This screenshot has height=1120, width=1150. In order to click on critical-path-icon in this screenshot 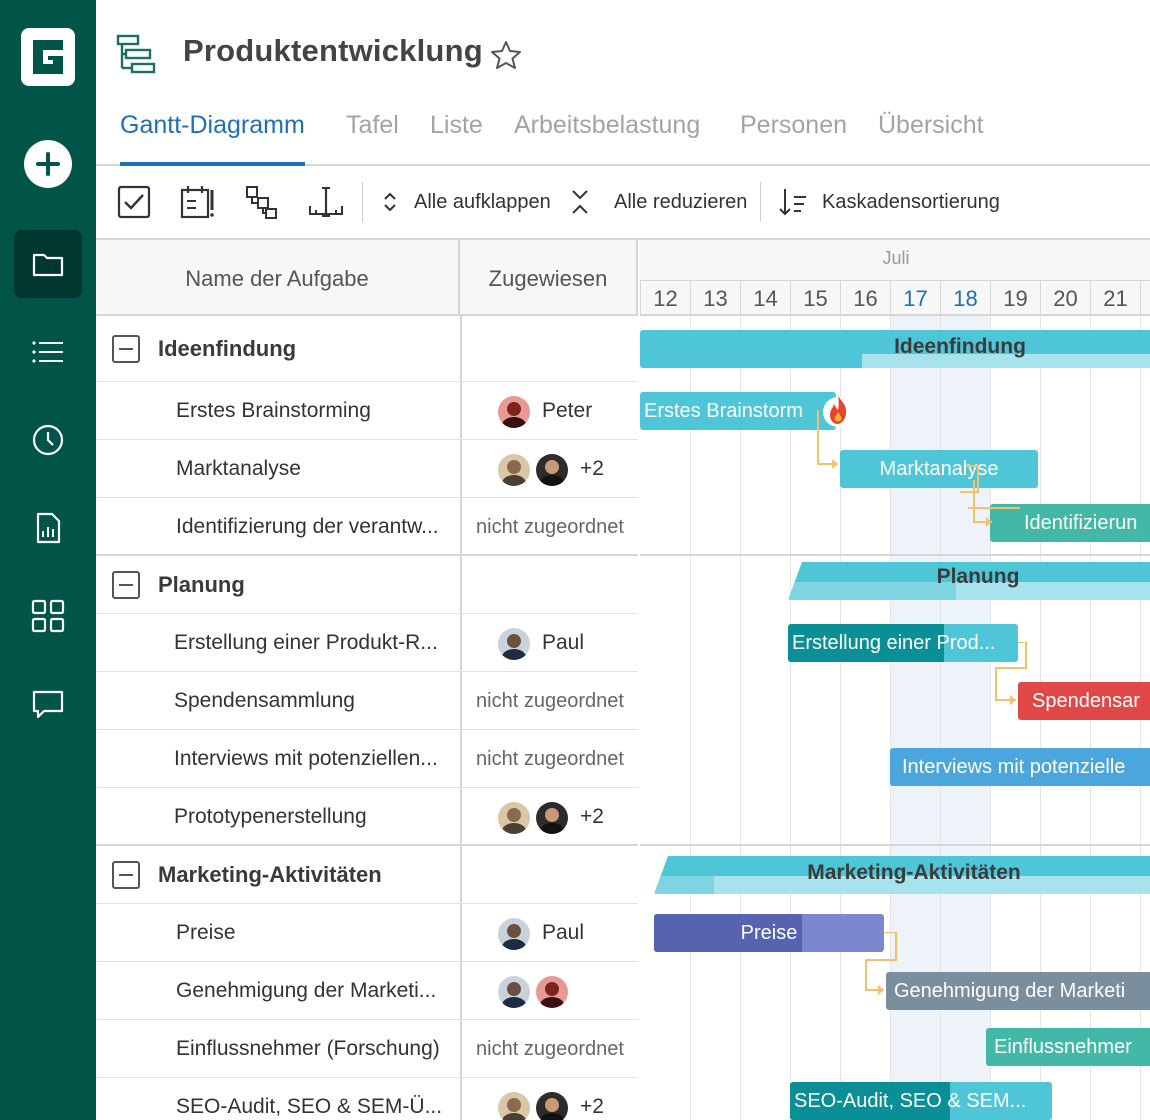, I will do `click(326, 202)`.